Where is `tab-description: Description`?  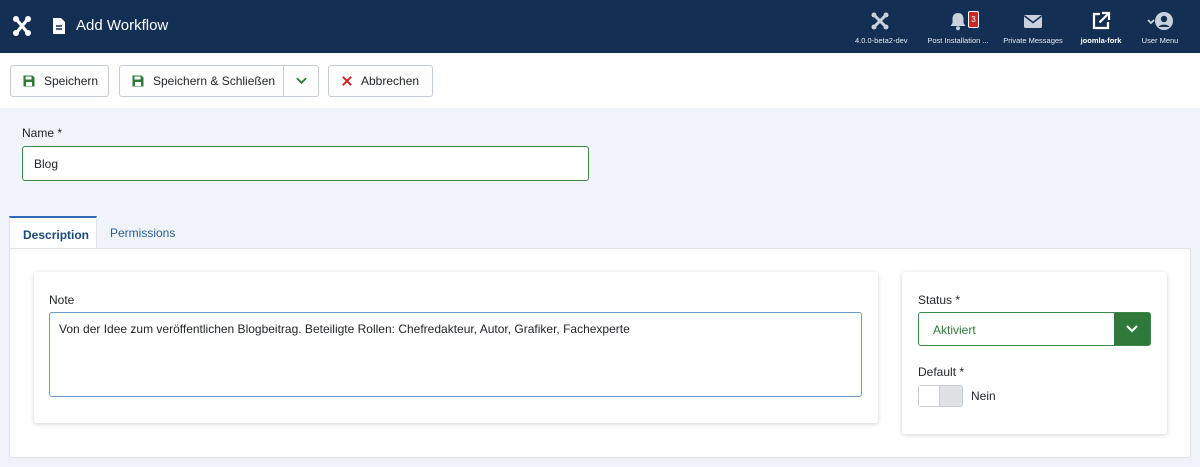 tab-description: Description is located at coordinates (53, 232).